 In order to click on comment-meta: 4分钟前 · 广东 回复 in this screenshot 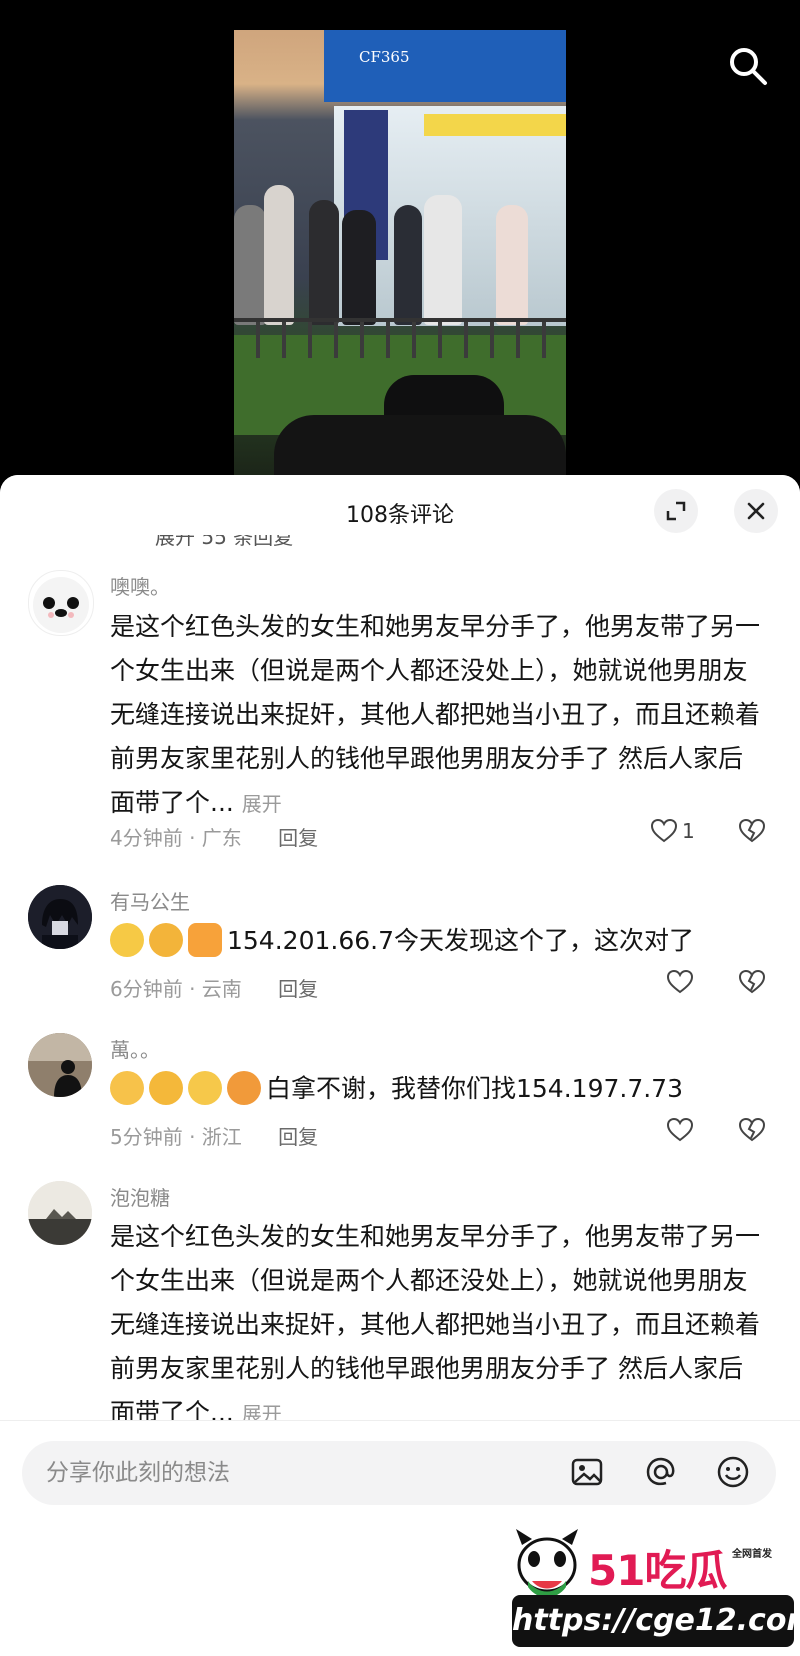, I will do `click(214, 836)`.